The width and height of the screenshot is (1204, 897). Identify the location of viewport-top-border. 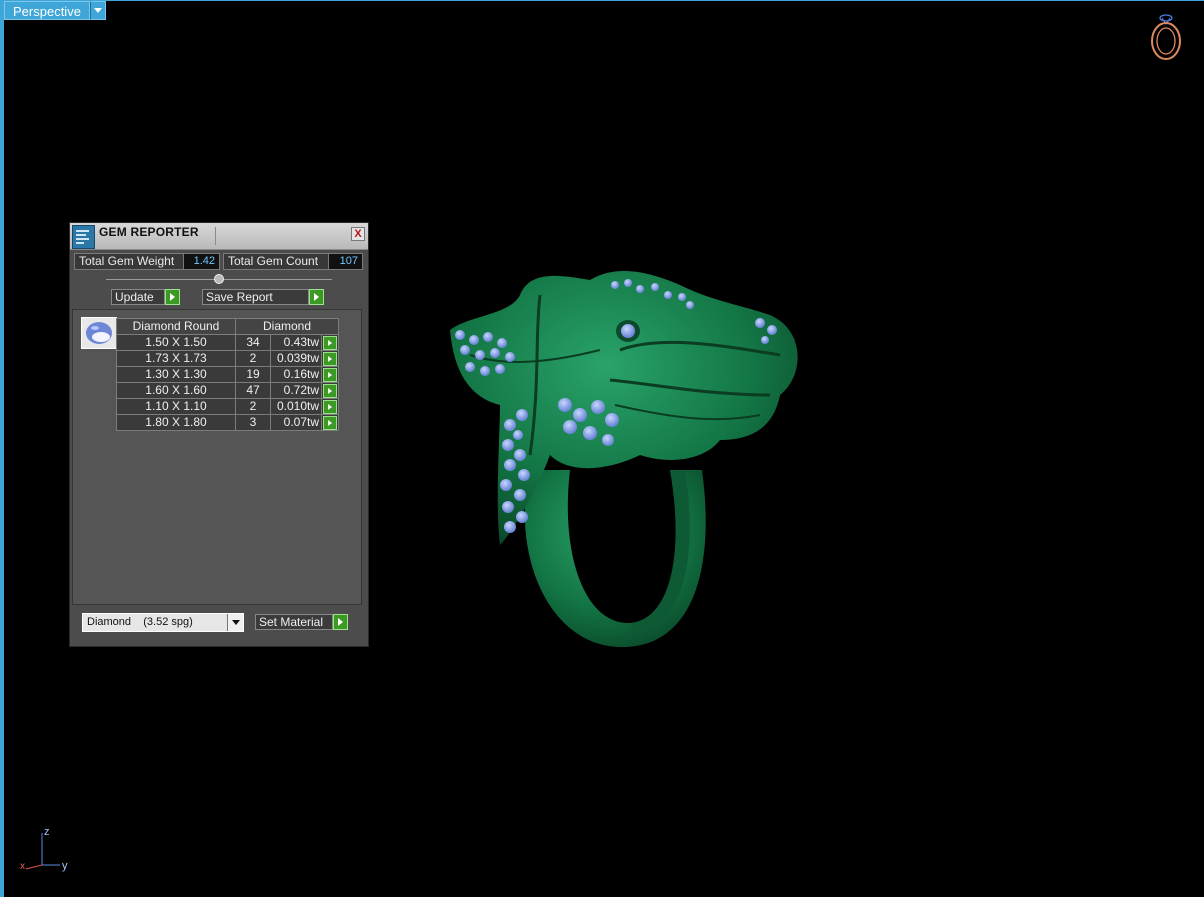
(602, 0).